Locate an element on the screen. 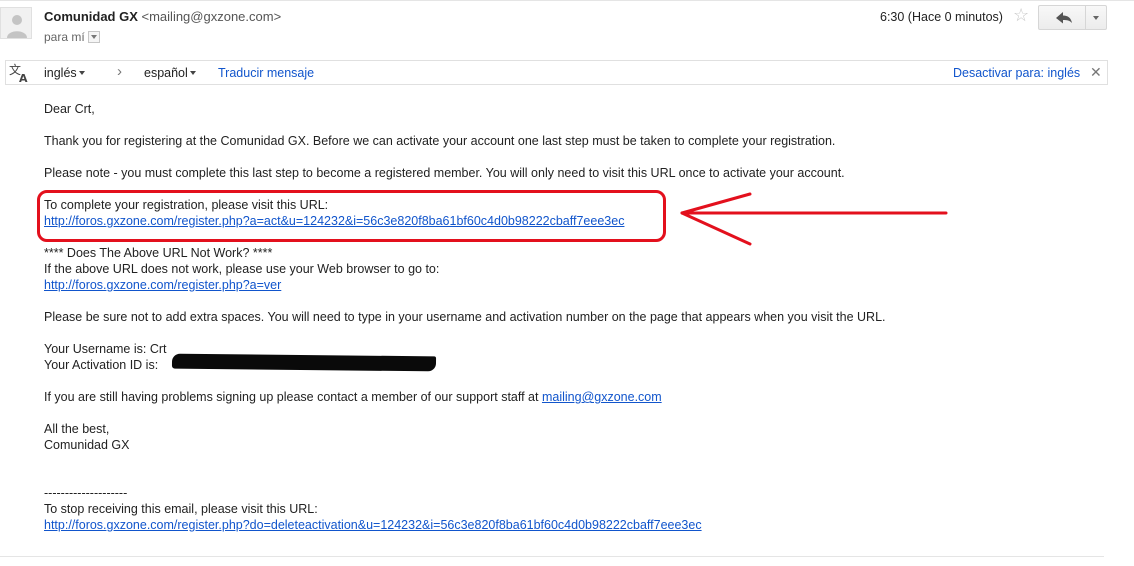 The image size is (1134, 566). sender-name: Comunidad GX is located at coordinates (91, 16).